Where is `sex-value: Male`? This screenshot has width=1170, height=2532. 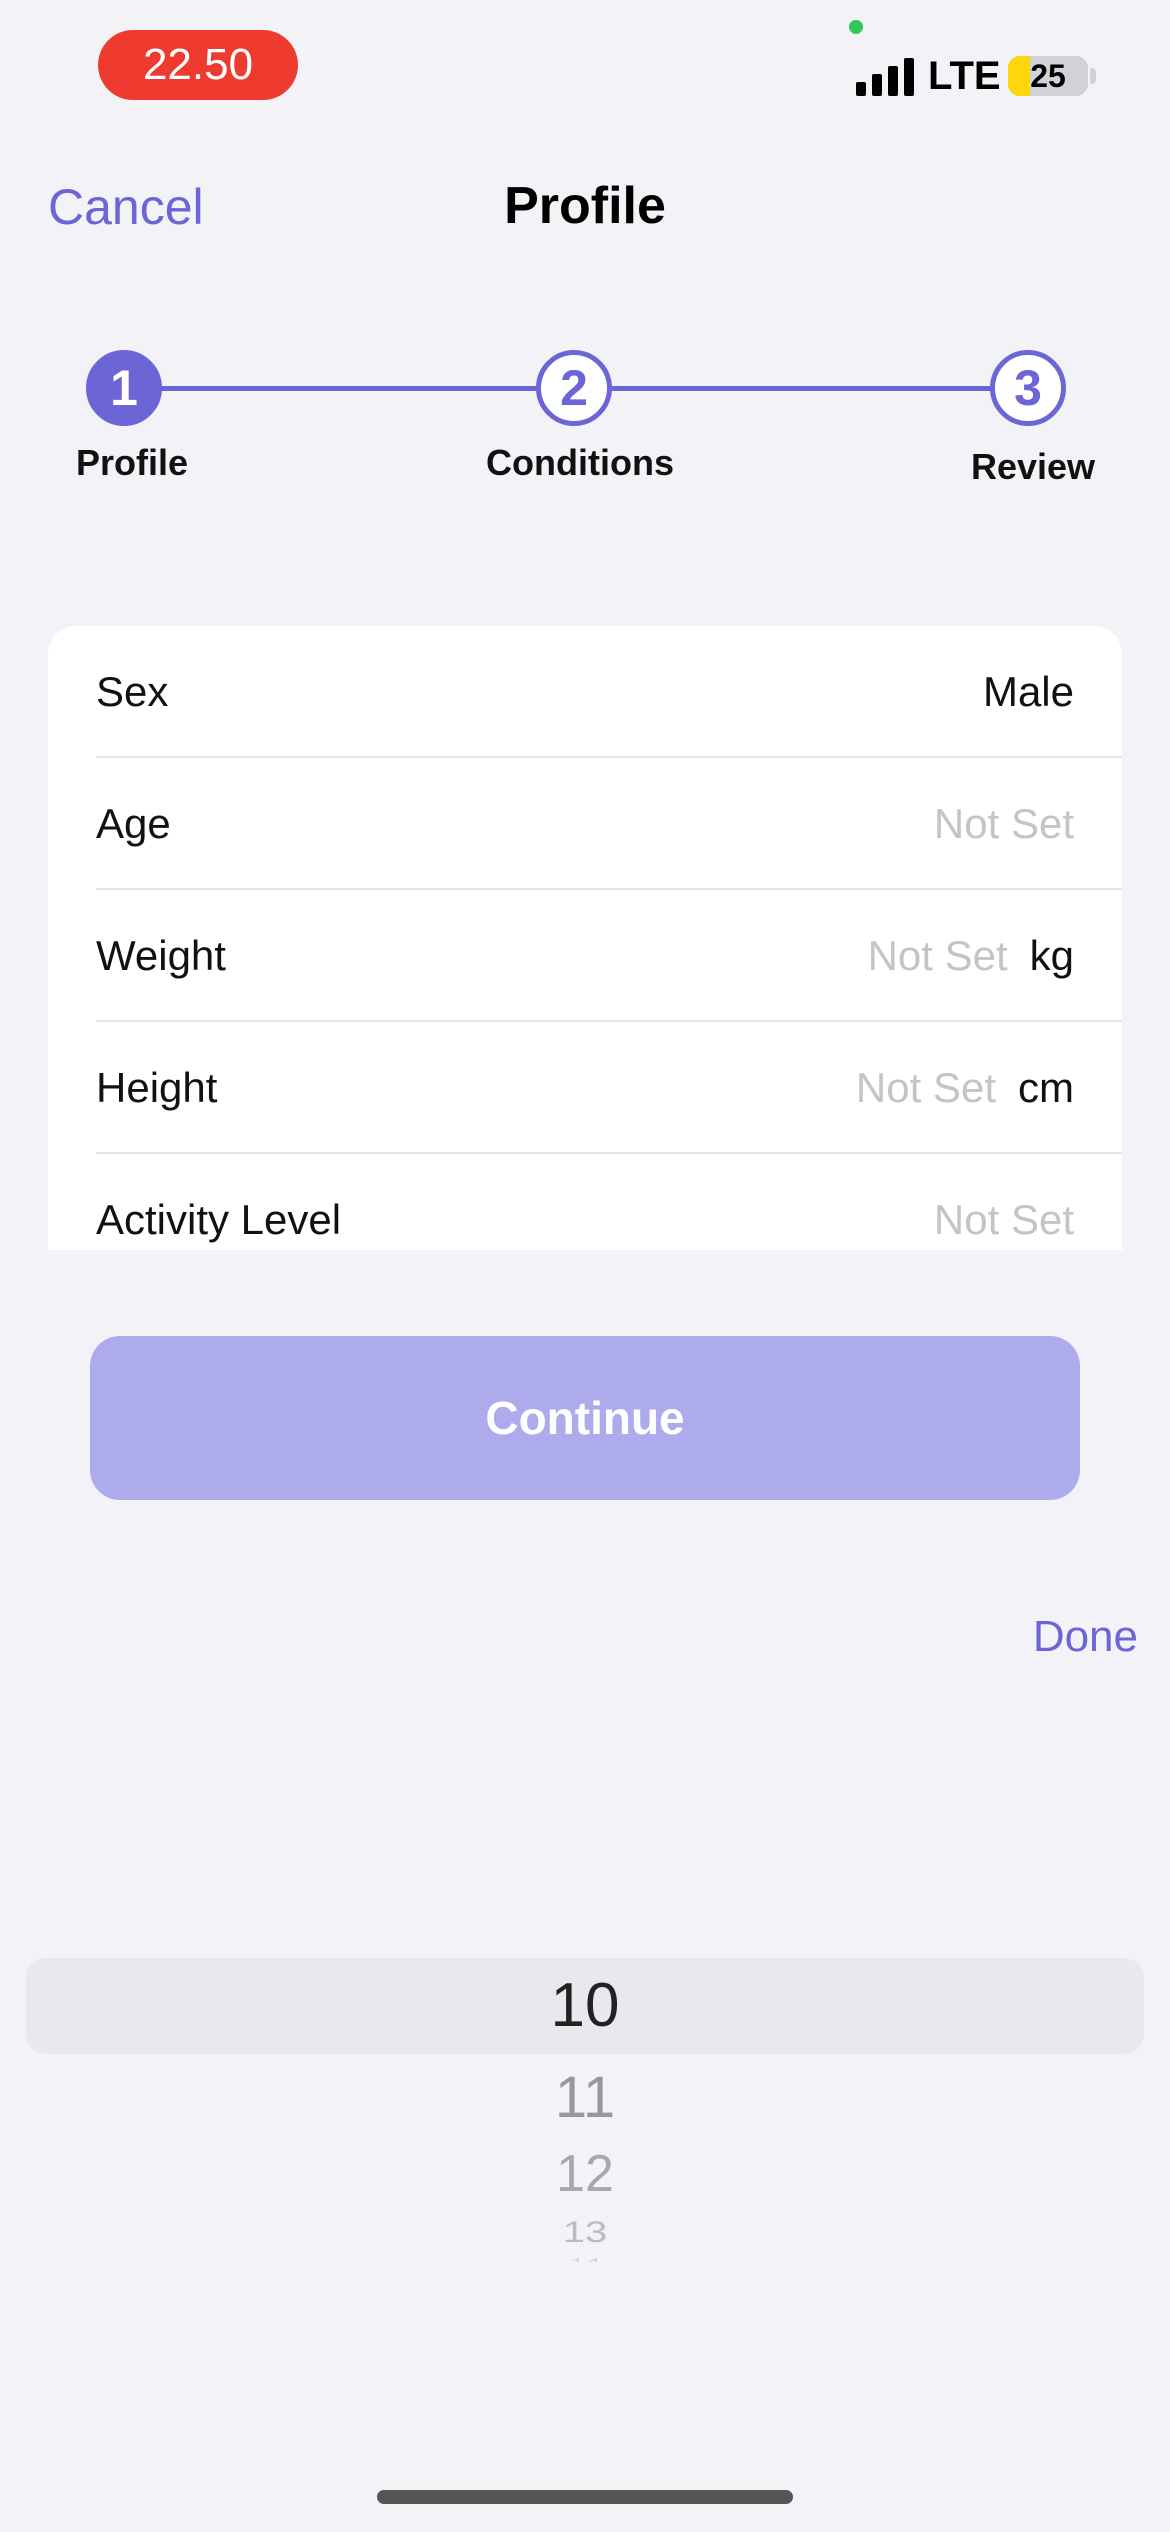
sex-value: Male is located at coordinates (1028, 692).